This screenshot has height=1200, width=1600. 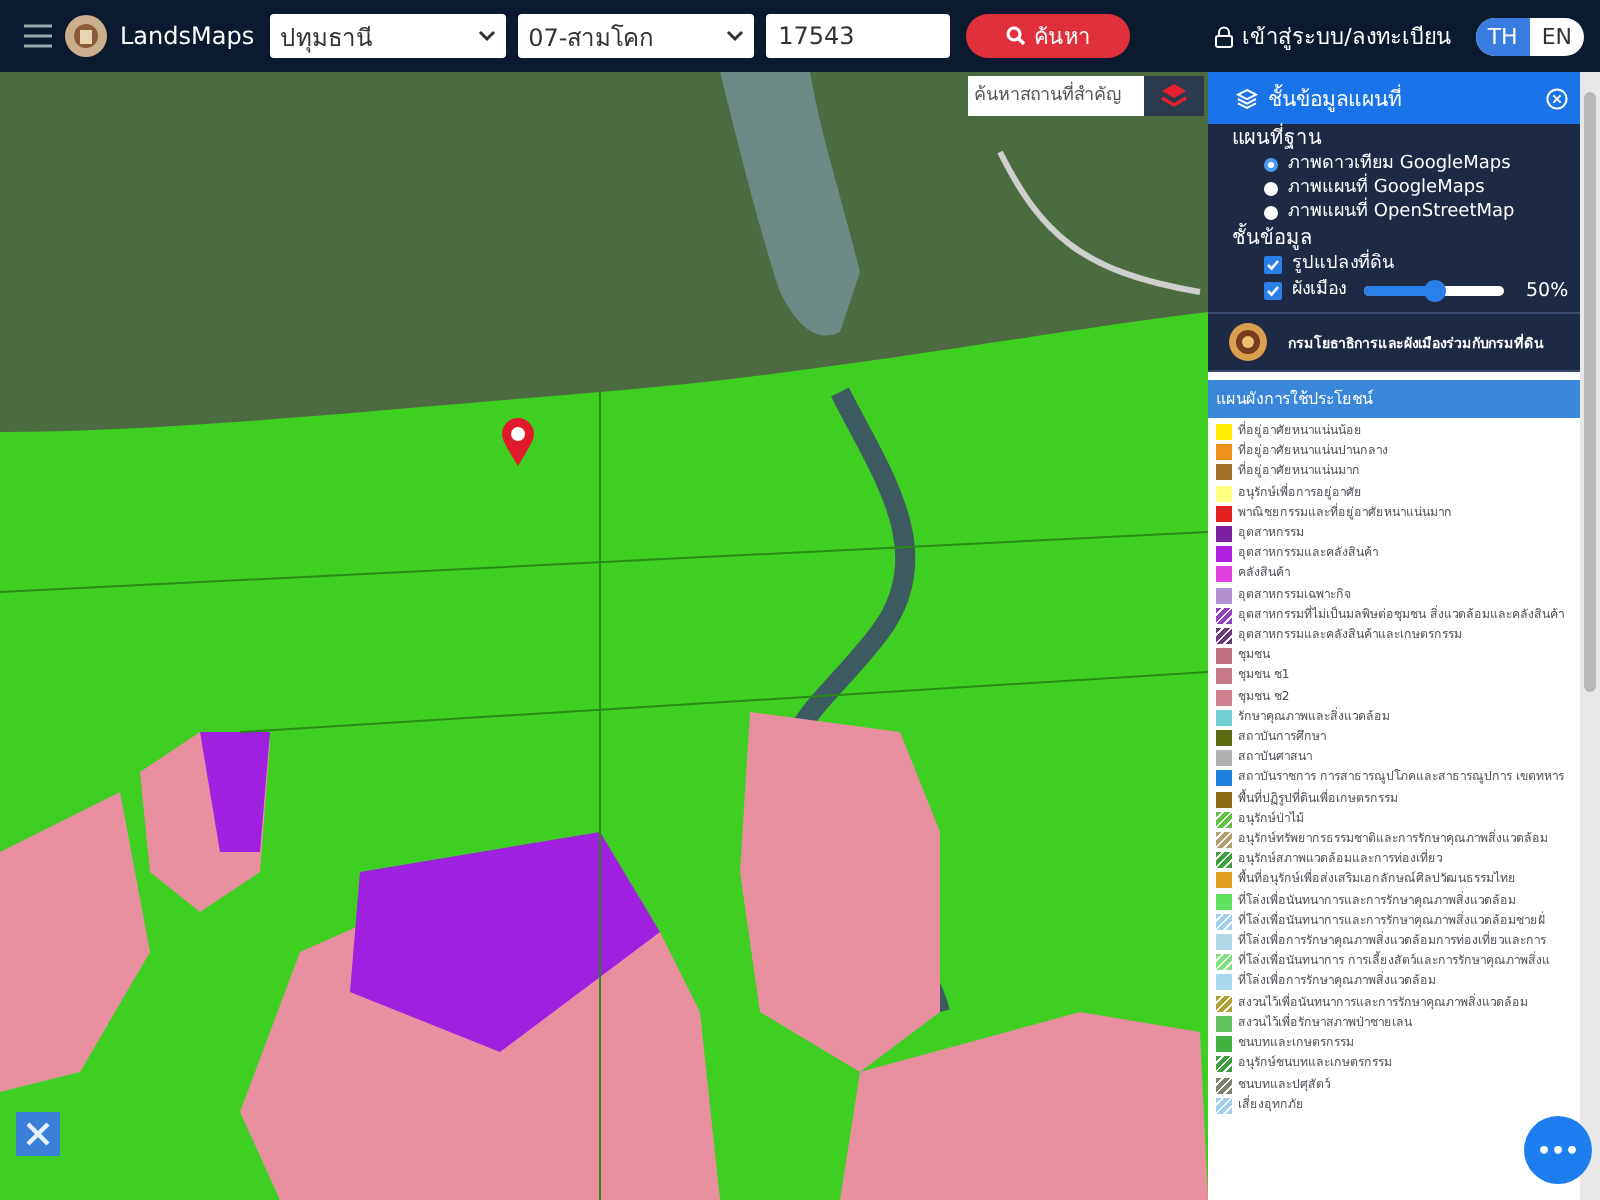 What do you see at coordinates (1394, 212) in the screenshot?
I see `basemap-option: ภาพแผนที่ OpenStreetMap` at bounding box center [1394, 212].